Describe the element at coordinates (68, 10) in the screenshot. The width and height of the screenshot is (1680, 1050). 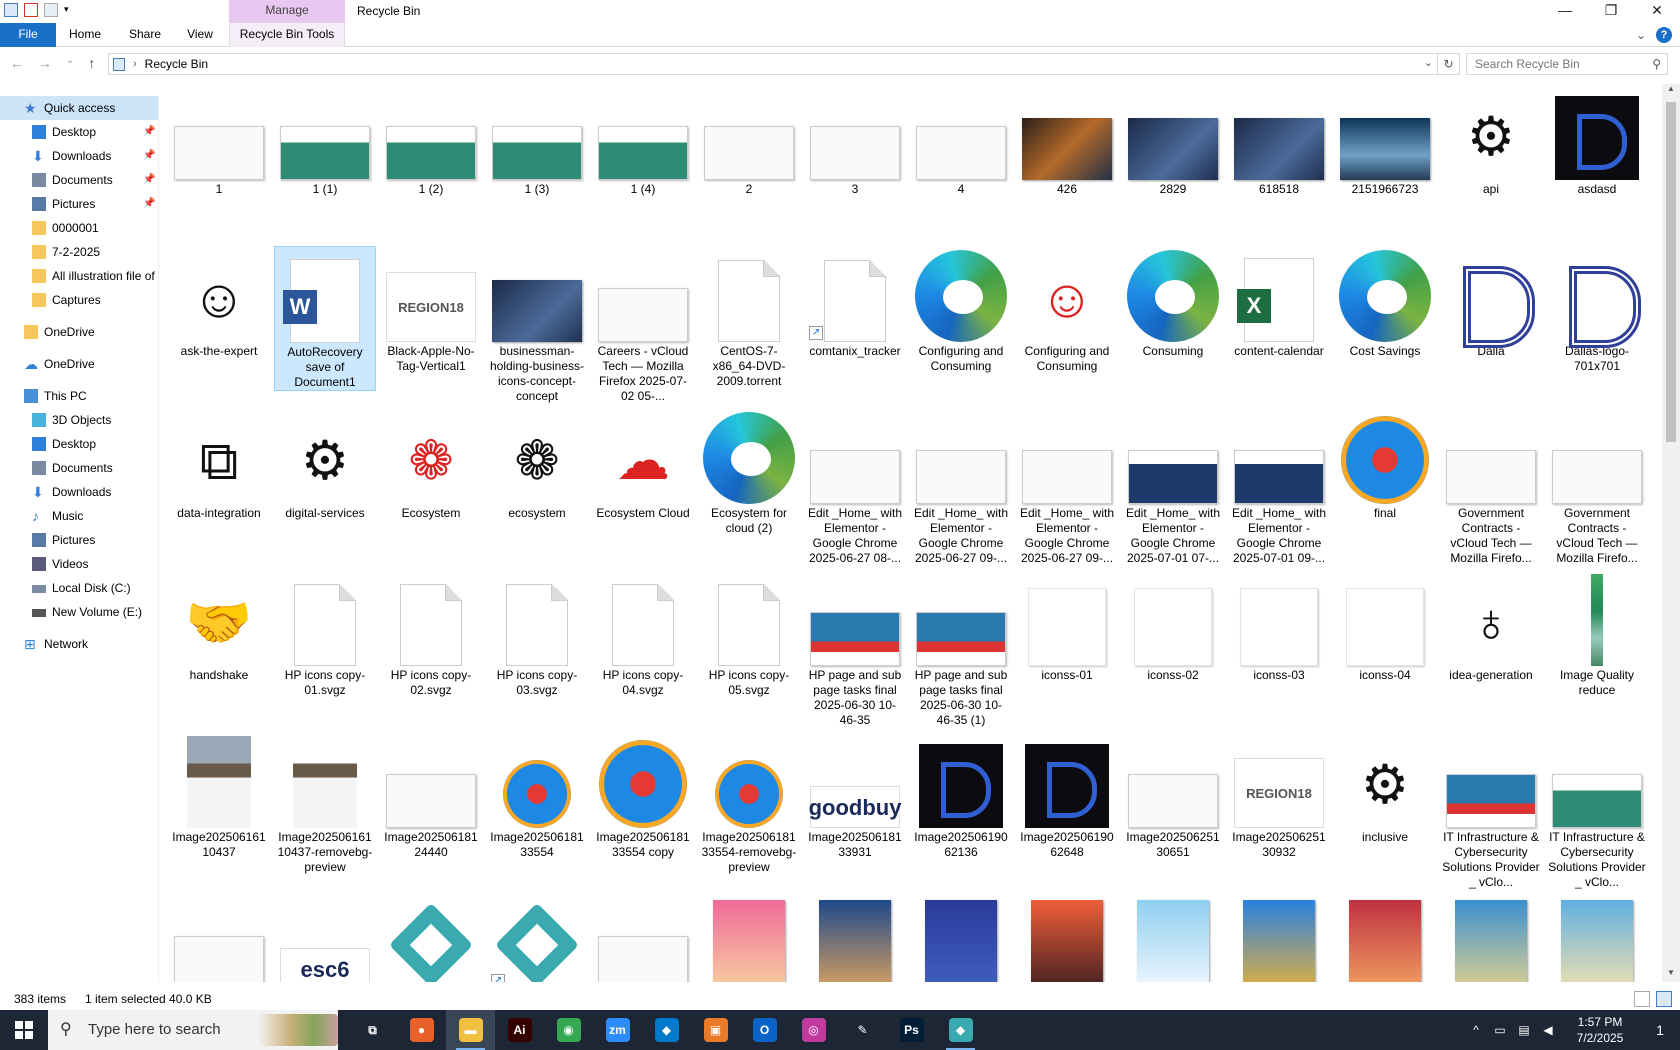
I see `customize-qat-icon: ▾` at that location.